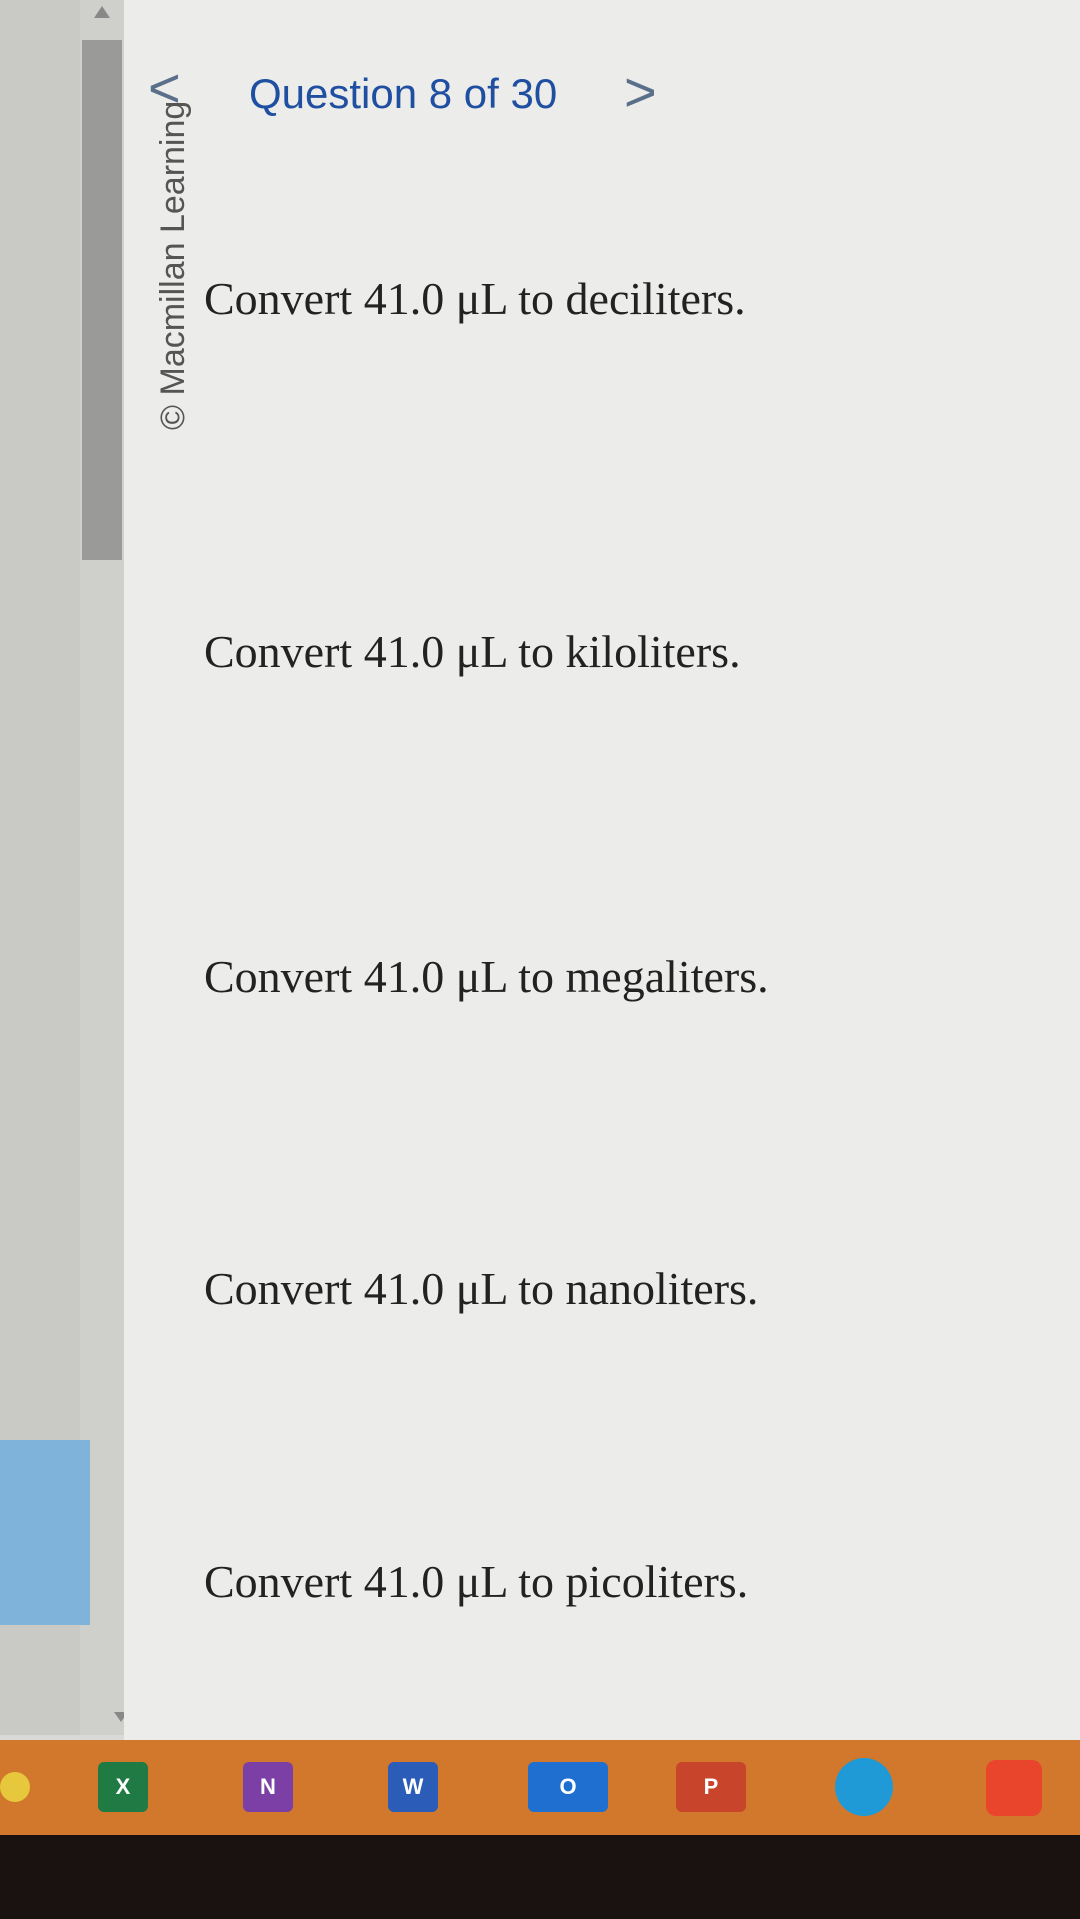 Image resolution: width=1080 pixels, height=1919 pixels. What do you see at coordinates (102, 300) in the screenshot?
I see `scrollbar-thumb` at bounding box center [102, 300].